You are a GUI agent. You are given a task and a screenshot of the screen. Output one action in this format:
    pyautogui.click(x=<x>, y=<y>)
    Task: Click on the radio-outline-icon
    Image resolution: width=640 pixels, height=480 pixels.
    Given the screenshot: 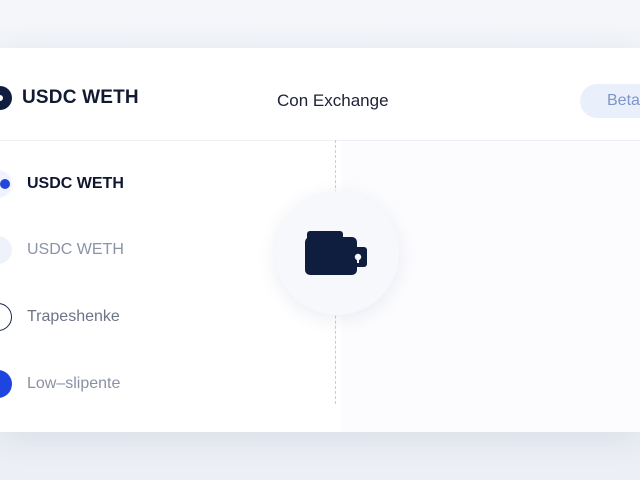 What is the action you would take?
    pyautogui.click(x=6, y=317)
    